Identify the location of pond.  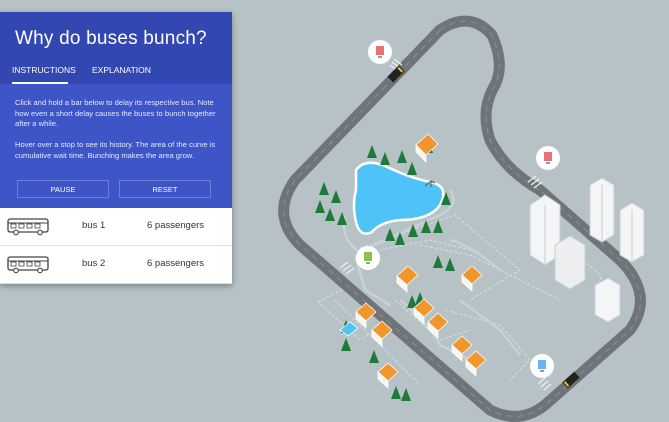
(398, 198).